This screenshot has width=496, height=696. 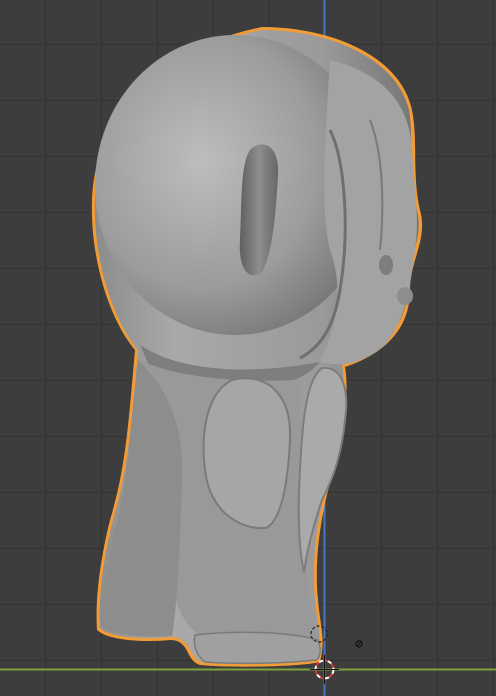 I want to click on mesh-foot, so click(x=257, y=648).